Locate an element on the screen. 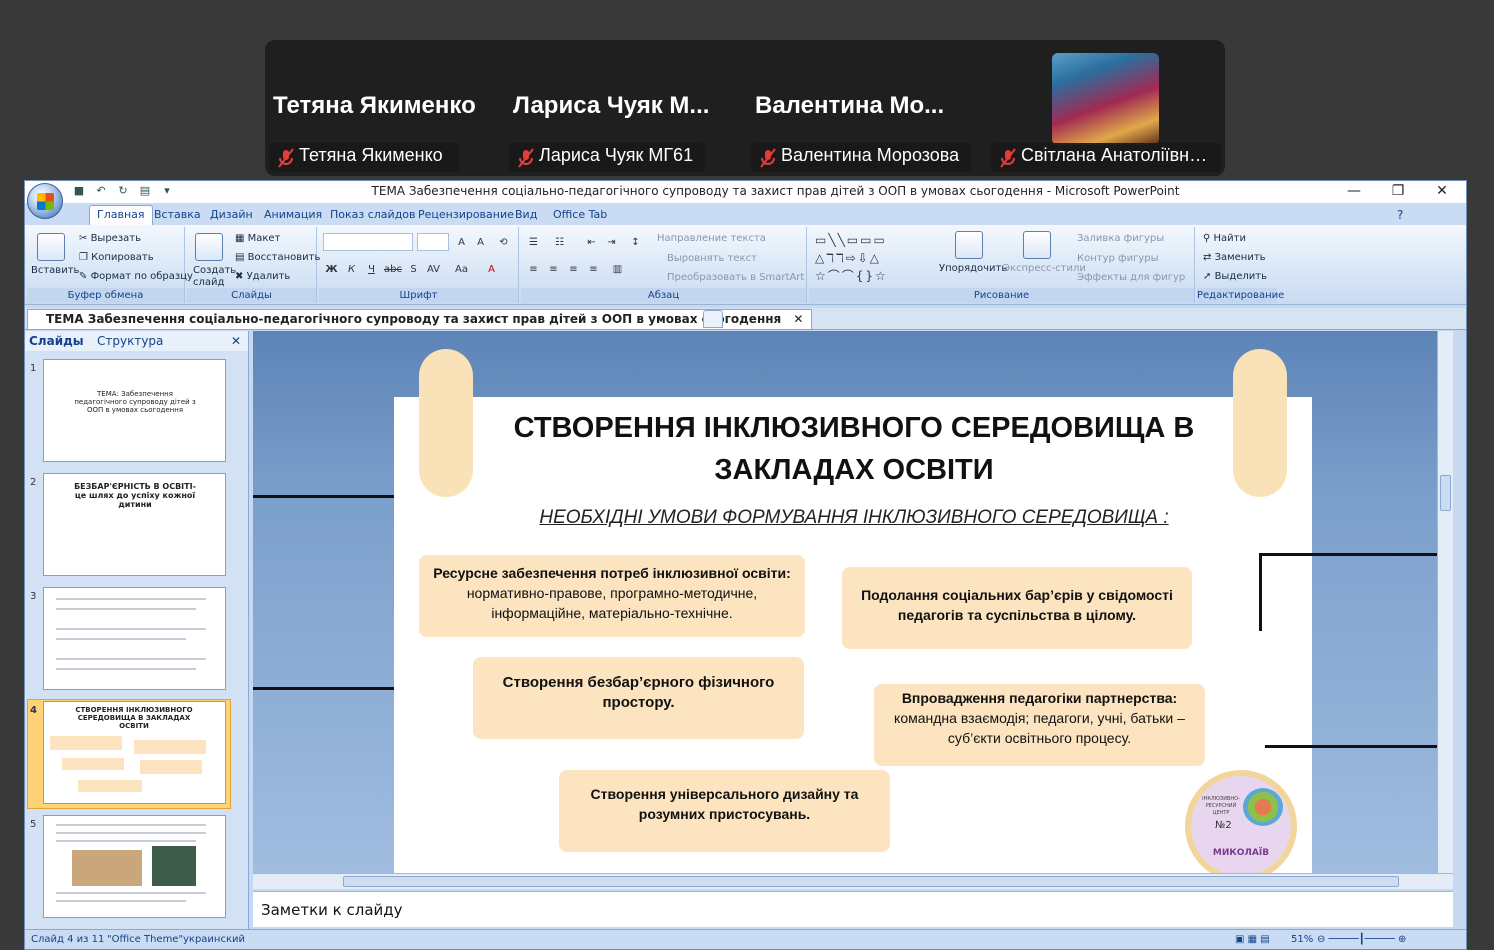 This screenshot has height=950, width=1494. redo-icon: ↻ is located at coordinates (123, 191).